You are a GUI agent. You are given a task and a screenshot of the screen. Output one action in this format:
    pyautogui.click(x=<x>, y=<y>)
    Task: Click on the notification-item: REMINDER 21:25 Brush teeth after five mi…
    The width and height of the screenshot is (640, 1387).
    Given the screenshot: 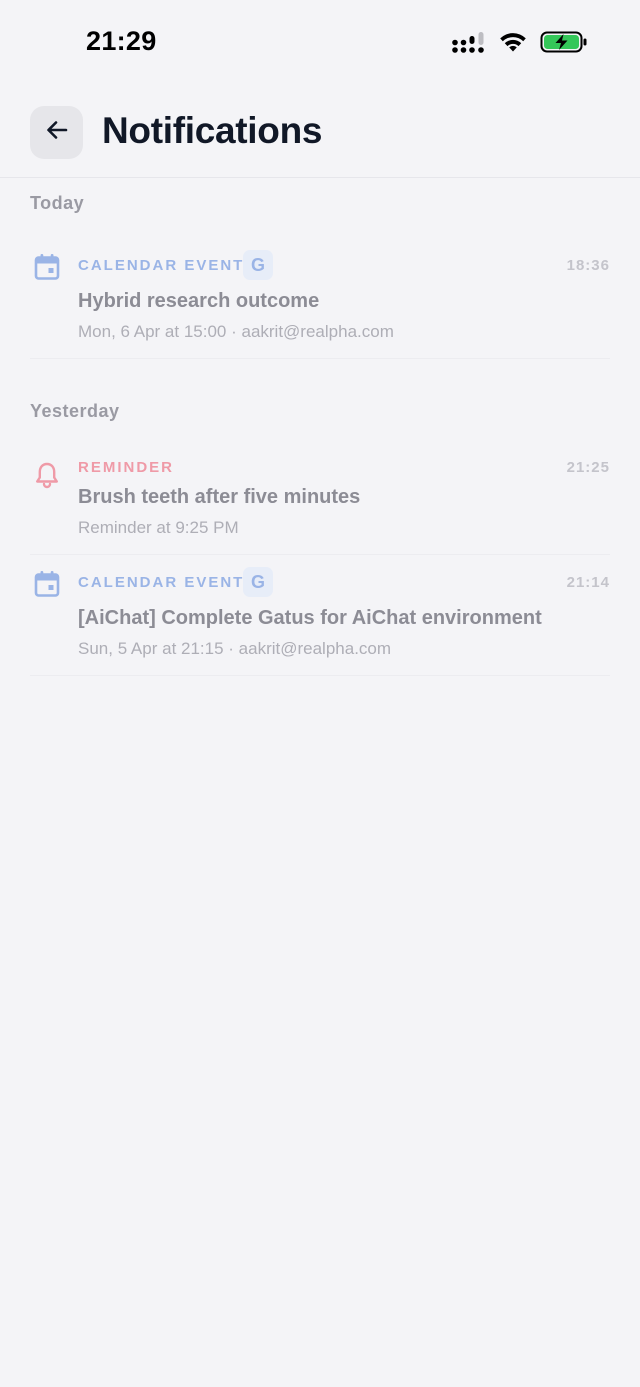 What is the action you would take?
    pyautogui.click(x=320, y=506)
    